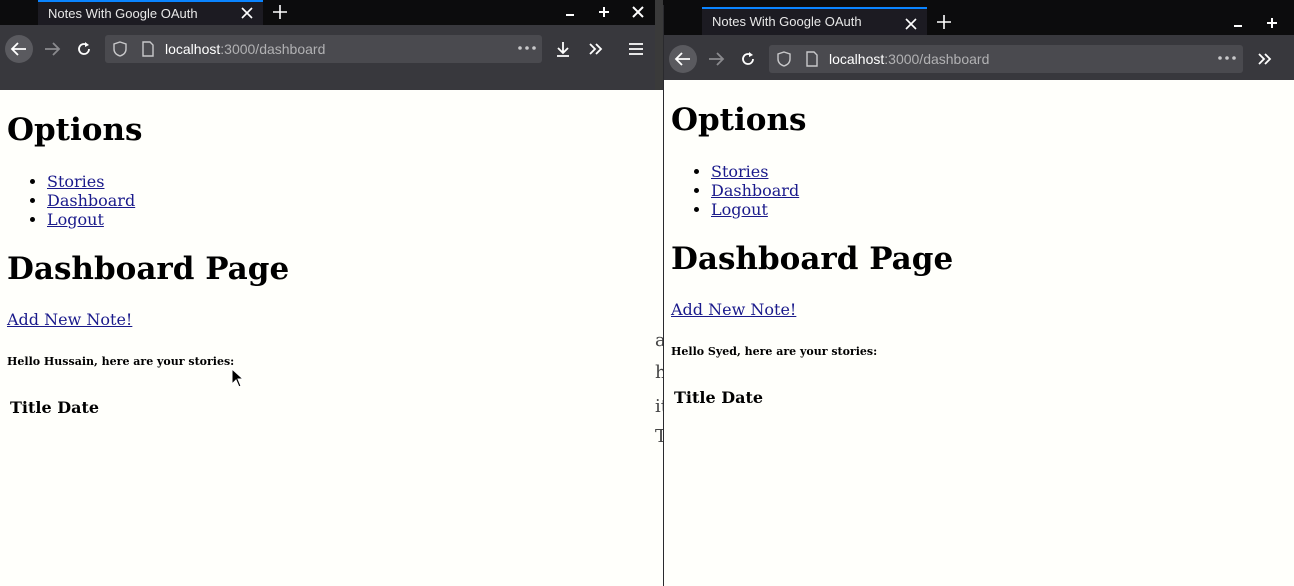 This screenshot has height=586, width=1294. Describe the element at coordinates (636, 49) in the screenshot. I see `menu-icon` at that location.